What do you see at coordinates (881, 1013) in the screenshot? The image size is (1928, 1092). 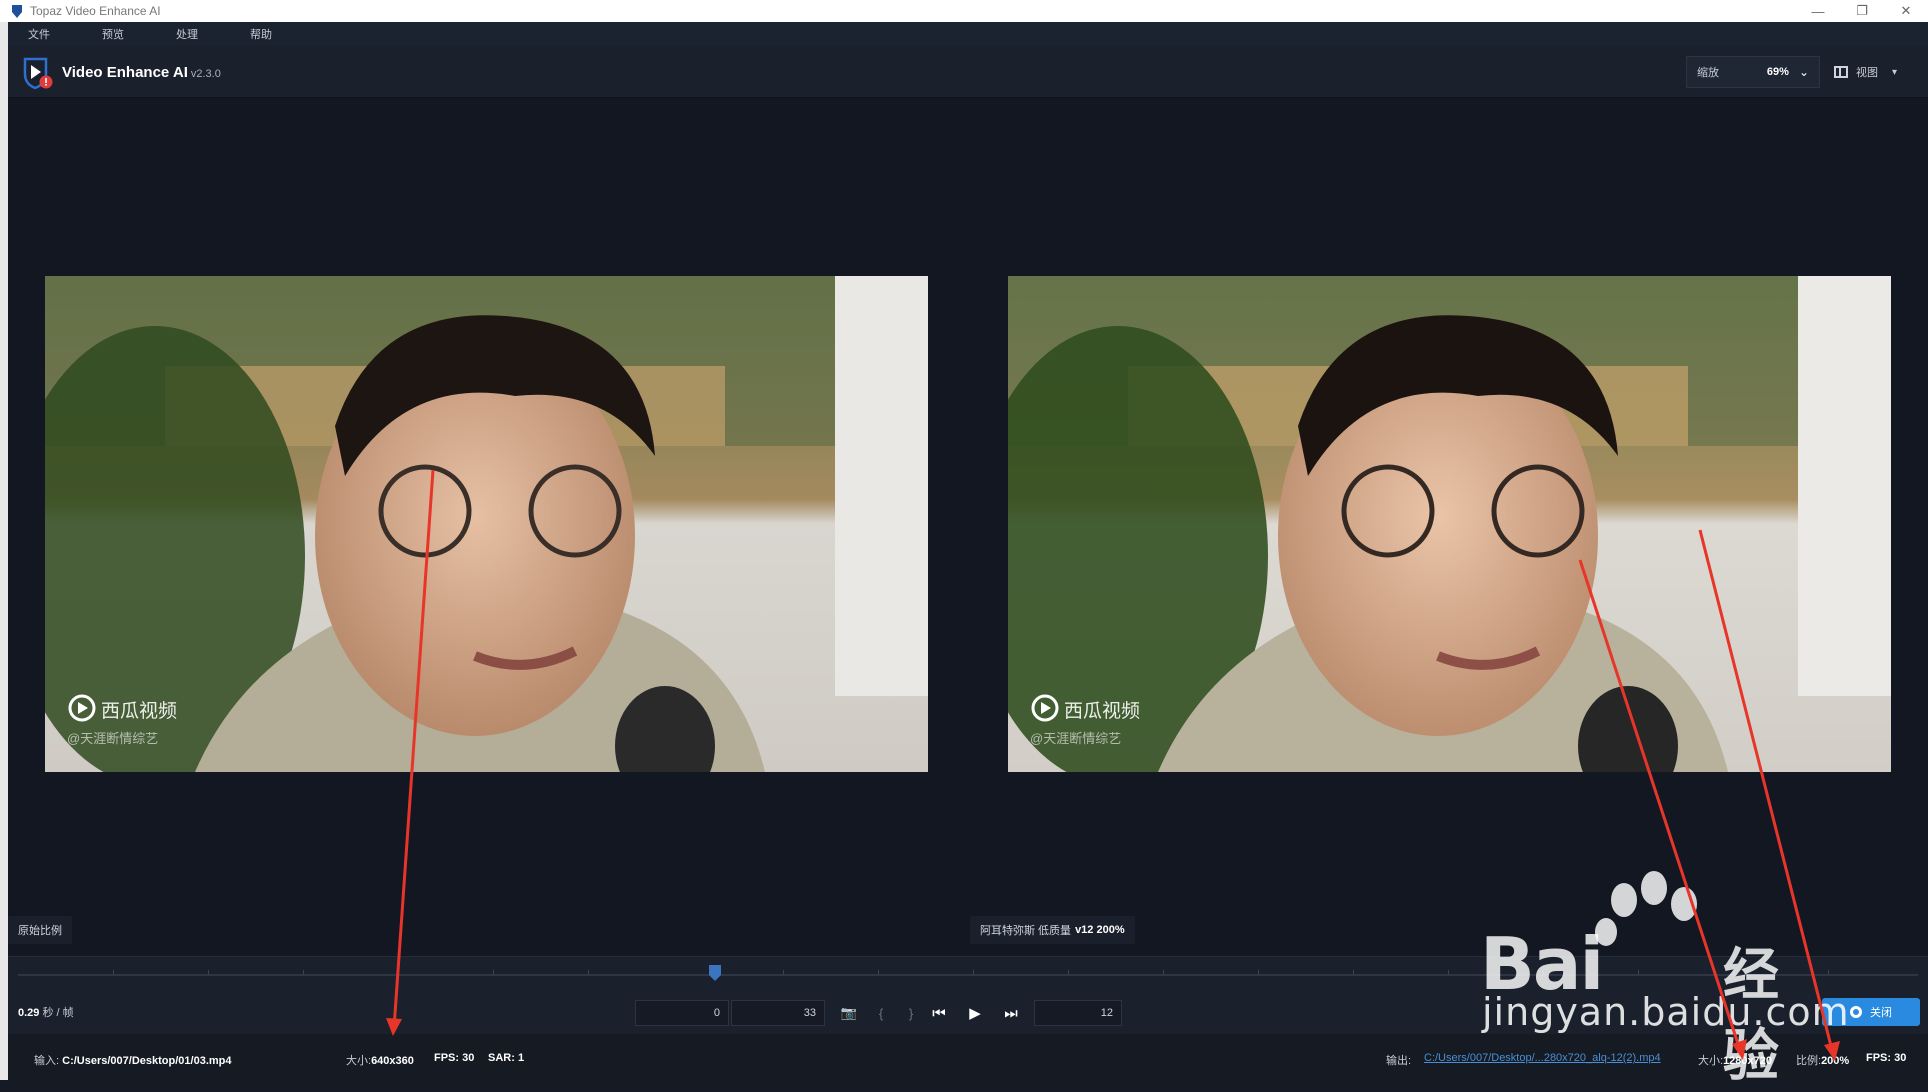 I see `set-in-point-icon: {` at bounding box center [881, 1013].